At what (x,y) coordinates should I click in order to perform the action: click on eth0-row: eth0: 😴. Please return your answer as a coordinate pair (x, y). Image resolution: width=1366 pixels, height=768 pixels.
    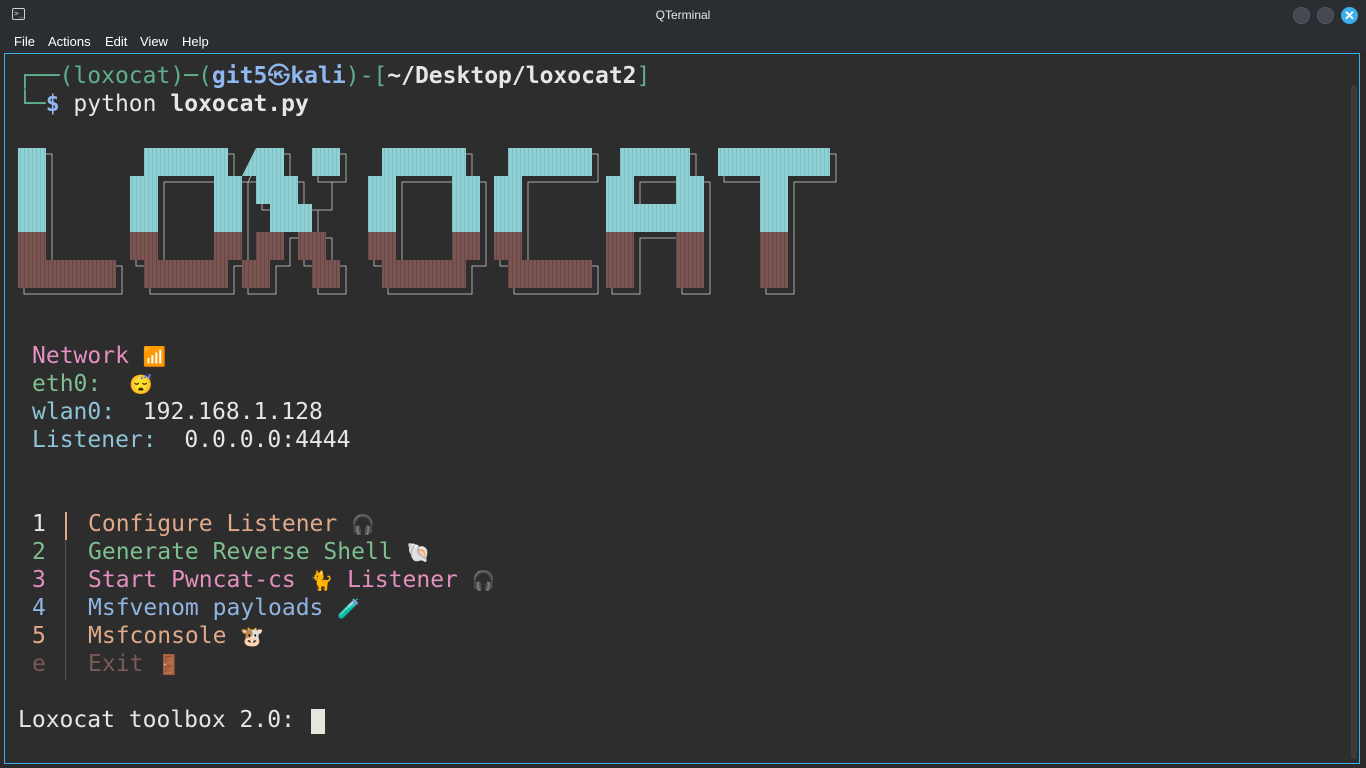
    Looking at the image, I should click on (92, 384).